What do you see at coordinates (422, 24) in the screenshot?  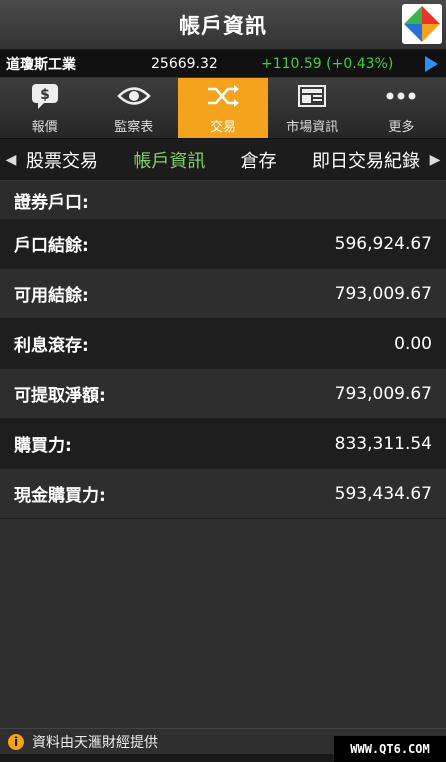 I see `brand-logo-icon` at bounding box center [422, 24].